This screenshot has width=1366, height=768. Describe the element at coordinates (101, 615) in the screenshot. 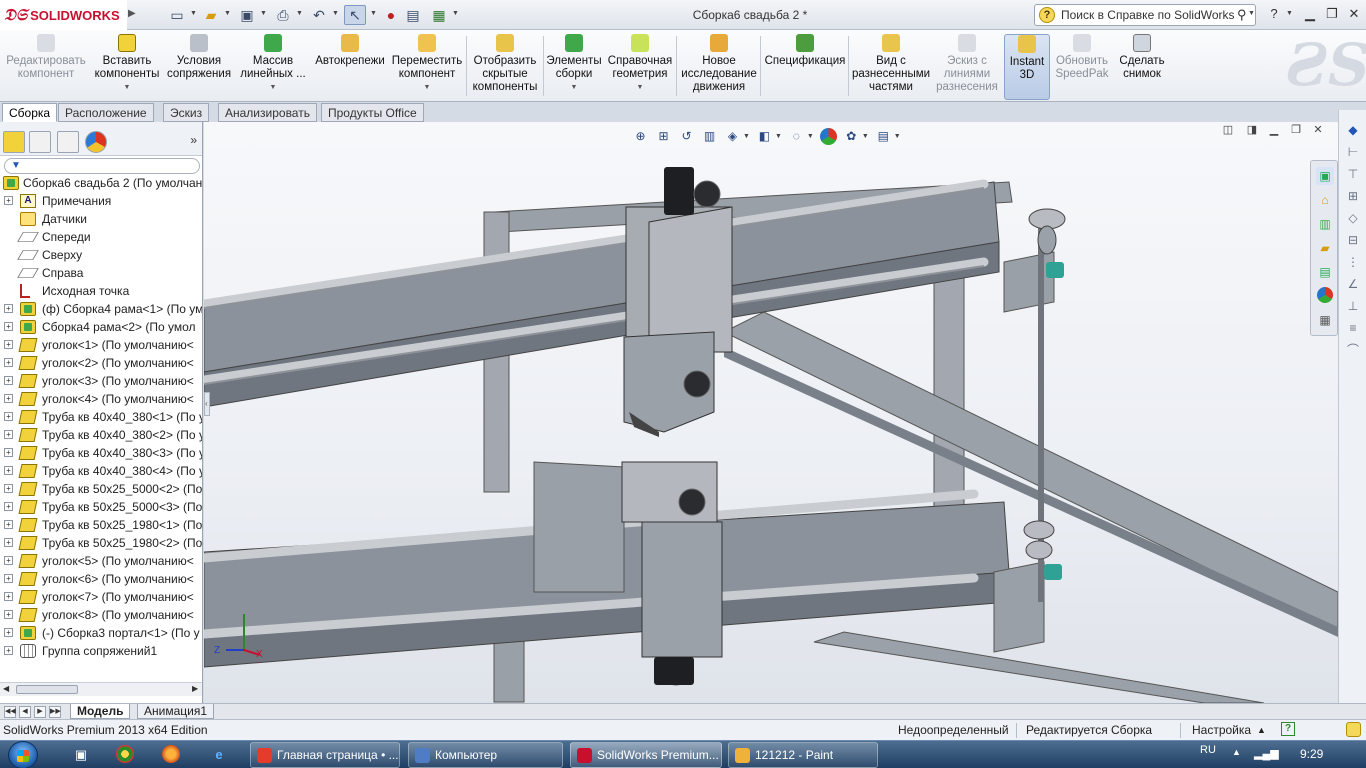

I see `tree-item: + уголок<8> (По умолчанию<` at that location.